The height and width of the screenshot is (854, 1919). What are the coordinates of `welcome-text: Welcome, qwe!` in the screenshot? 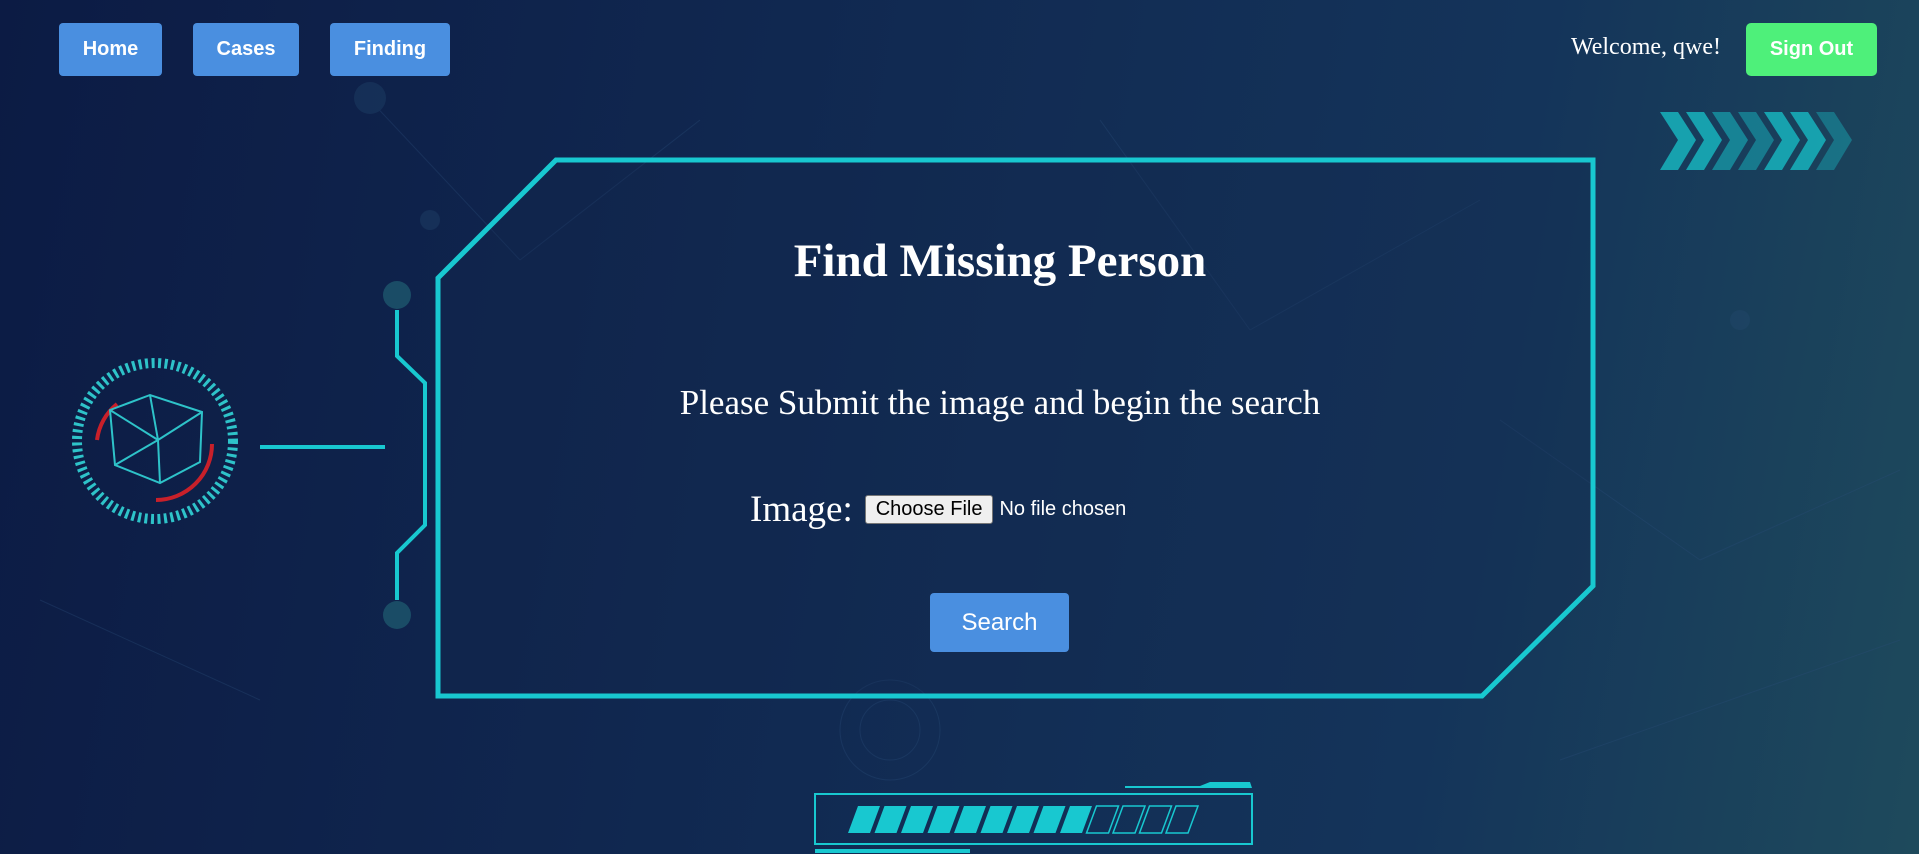 It's located at (1646, 47).